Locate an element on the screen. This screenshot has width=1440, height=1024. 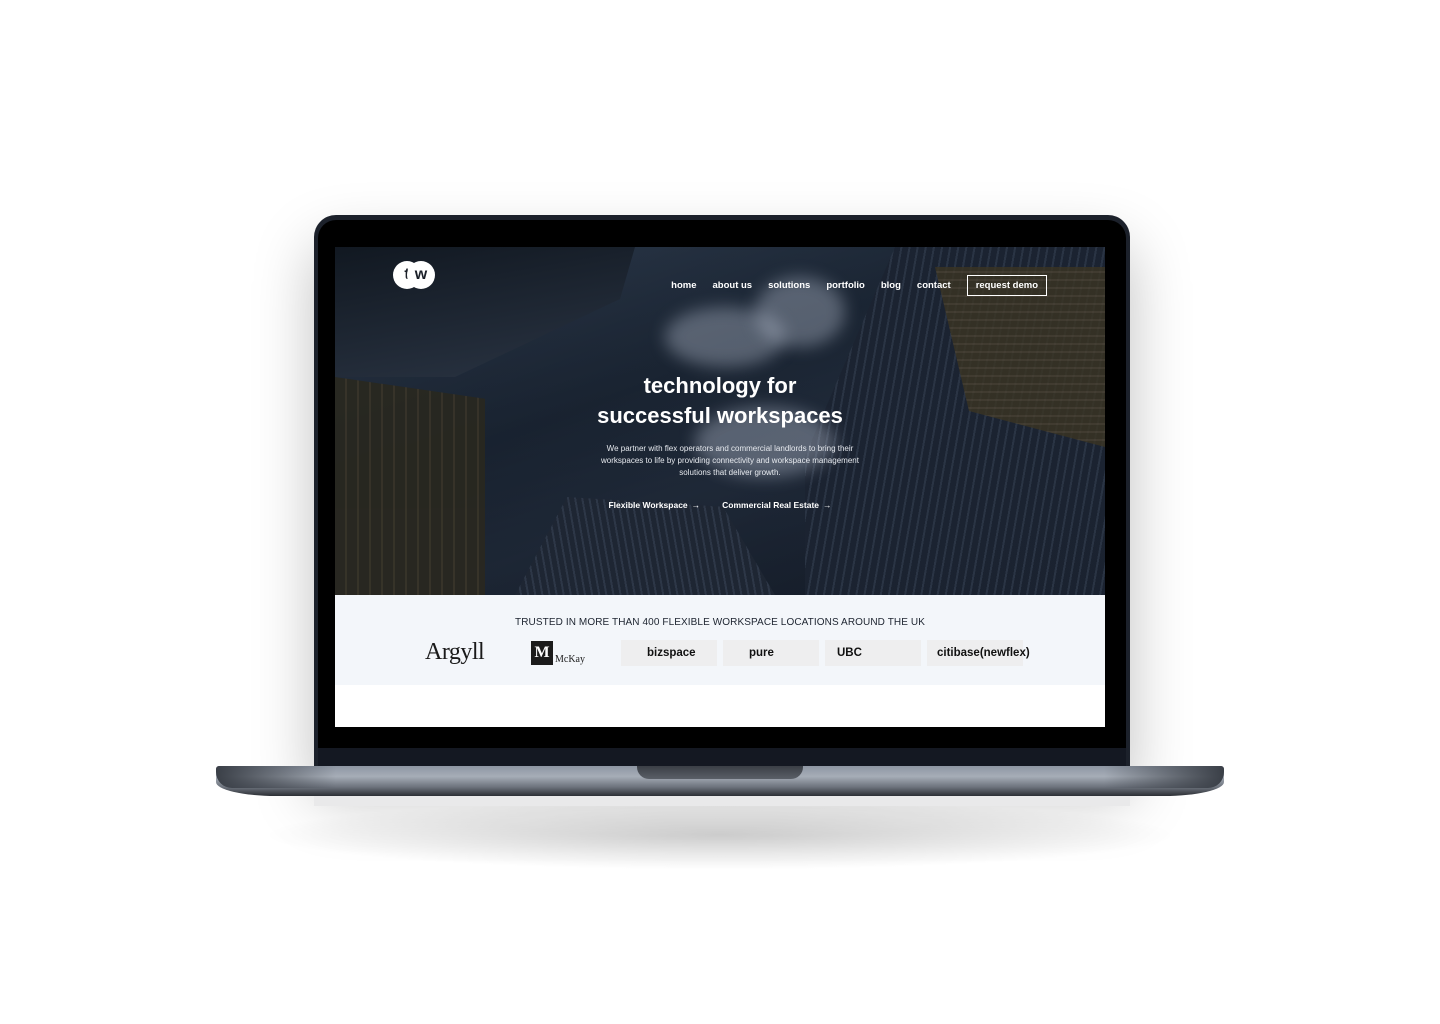
commercial-real-estate-link: Commercial Real Estate → is located at coordinates (776, 505).